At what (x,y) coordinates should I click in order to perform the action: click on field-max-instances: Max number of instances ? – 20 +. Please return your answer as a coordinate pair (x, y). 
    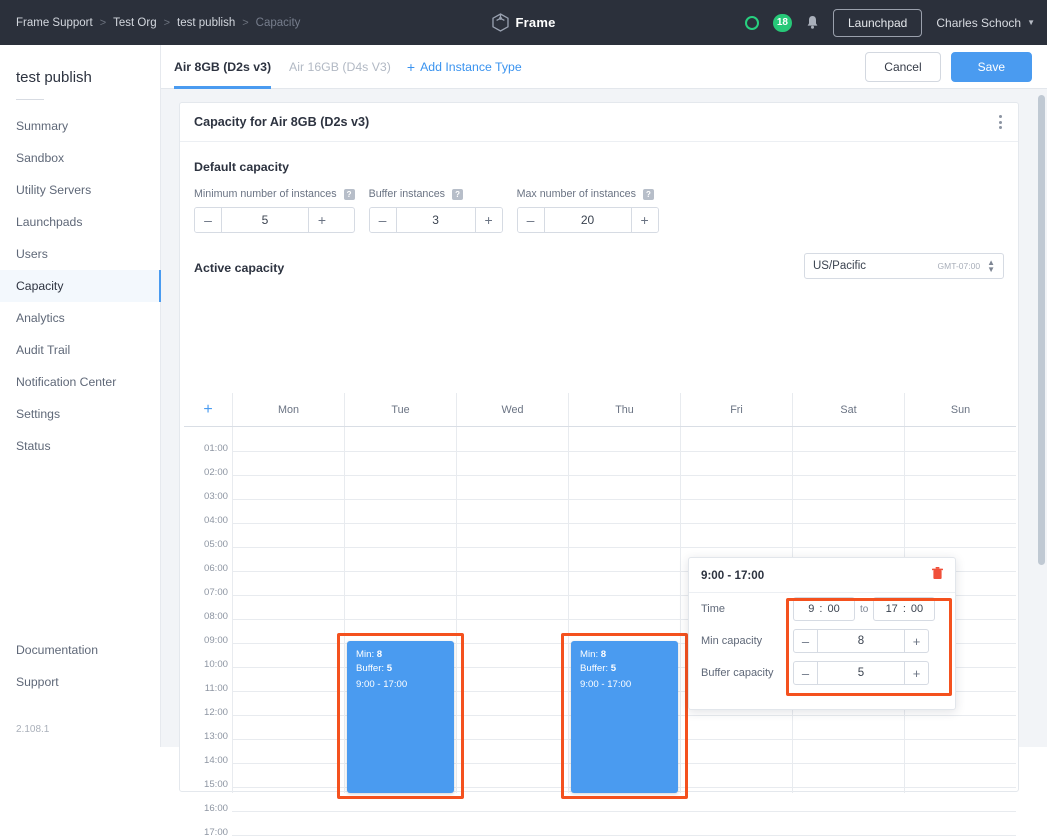
    Looking at the image, I should click on (587, 210).